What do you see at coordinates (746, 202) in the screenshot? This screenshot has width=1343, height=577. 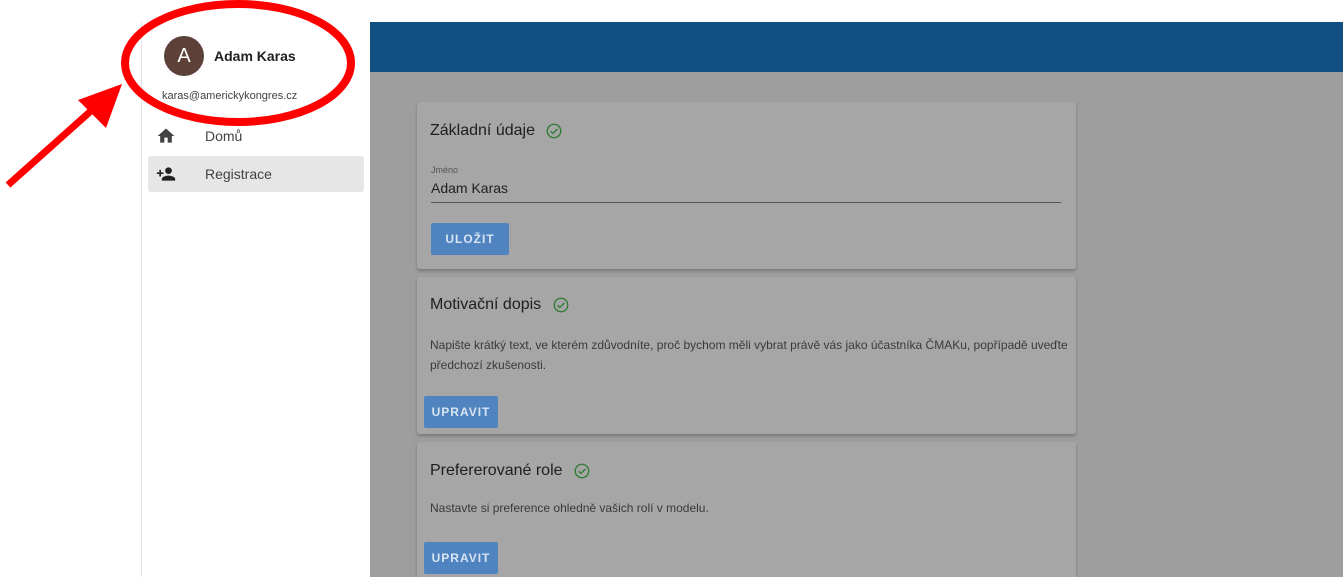 I see `field-underline` at bounding box center [746, 202].